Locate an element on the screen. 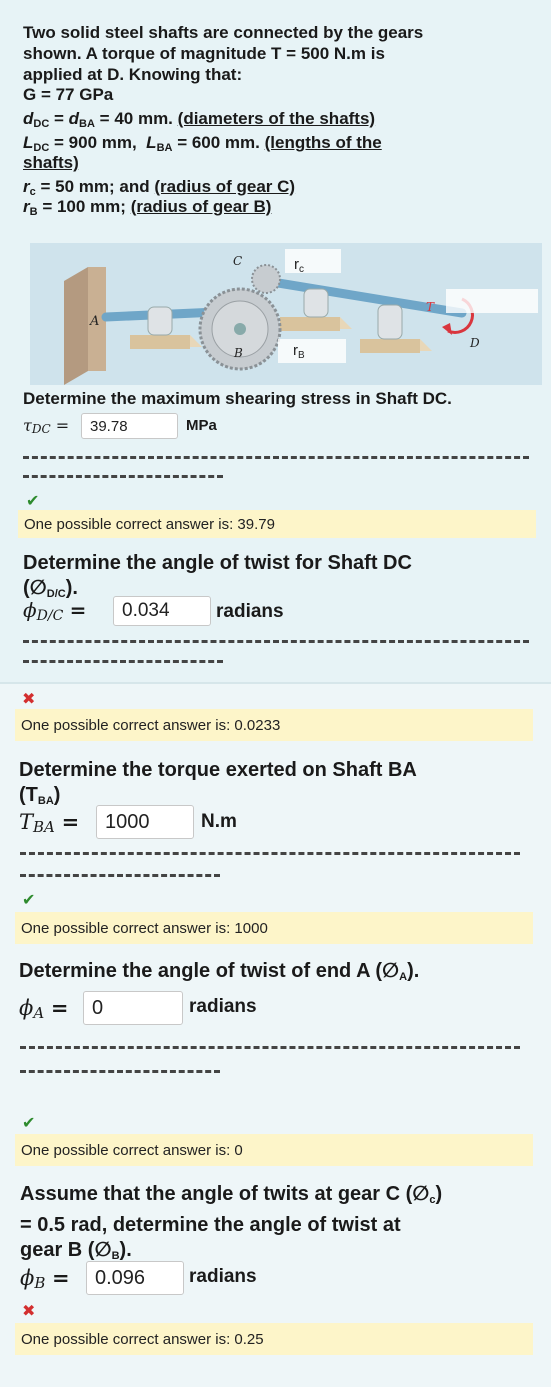 The width and height of the screenshot is (551, 1387). question-4-answer-input: 0 is located at coordinates (133, 1008).